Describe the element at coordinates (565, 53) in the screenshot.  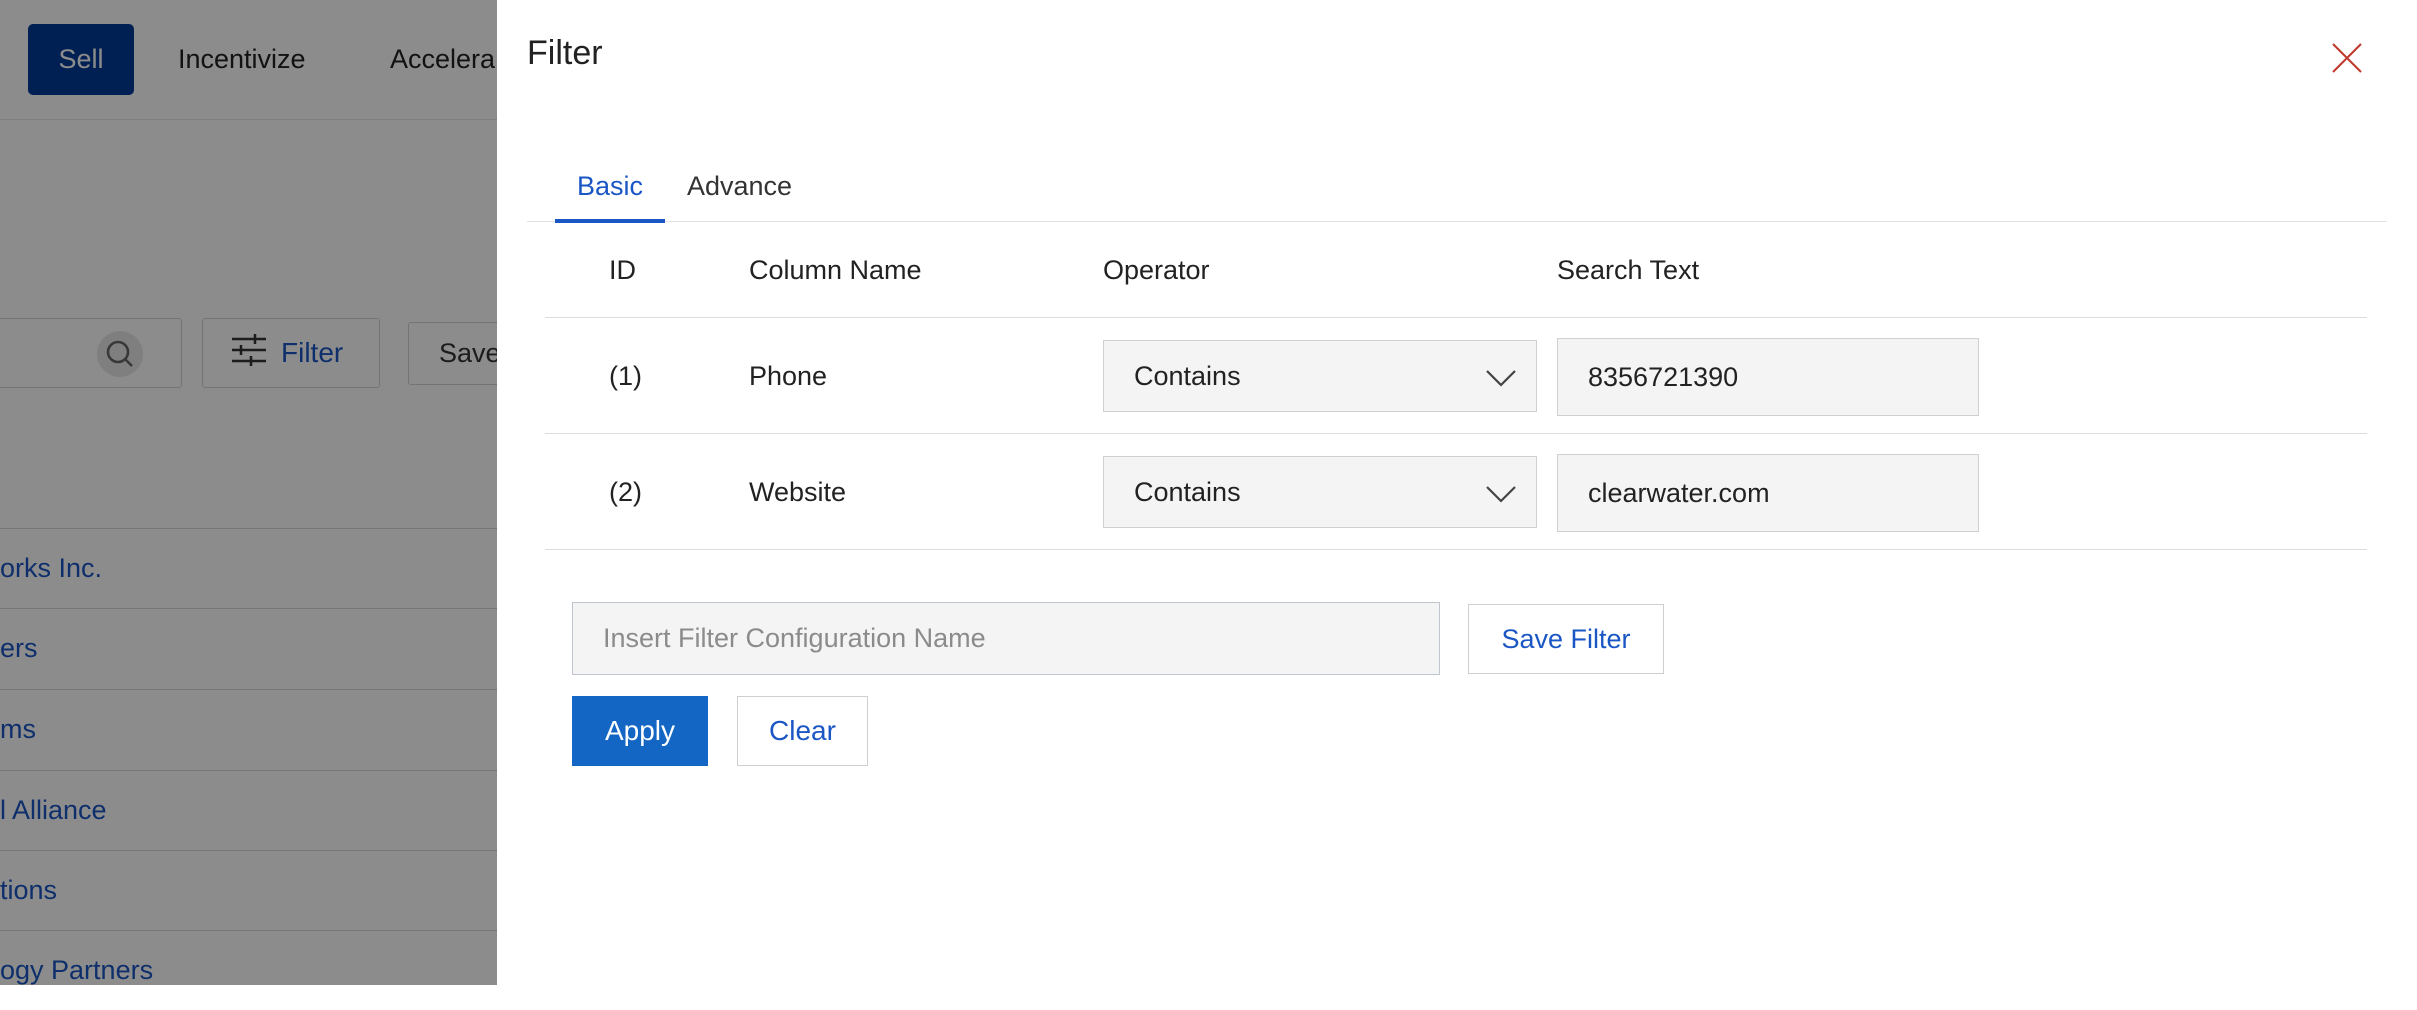
I see `drawer-title: Filter` at that location.